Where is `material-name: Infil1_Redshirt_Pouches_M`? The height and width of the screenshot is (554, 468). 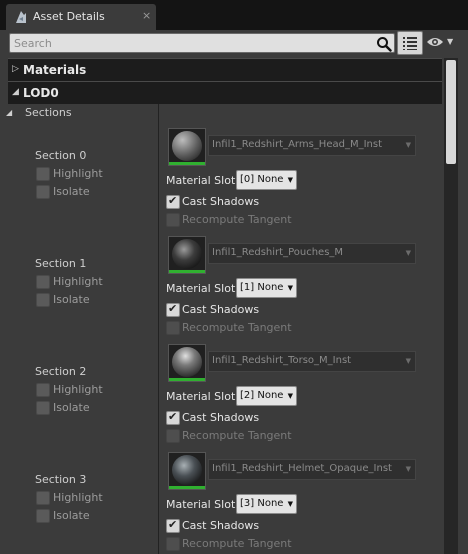
material-name: Infil1_Redshirt_Pouches_M is located at coordinates (278, 252).